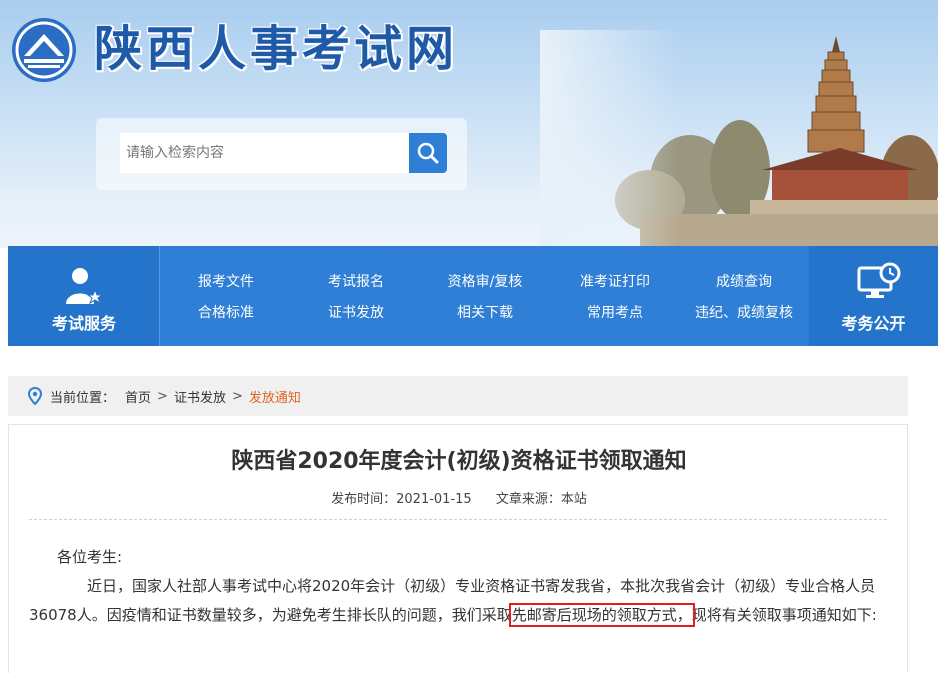 Image resolution: width=938 pixels, height=673 pixels. What do you see at coordinates (138, 396) in the screenshot?
I see `breadcrumb-home: 首页` at bounding box center [138, 396].